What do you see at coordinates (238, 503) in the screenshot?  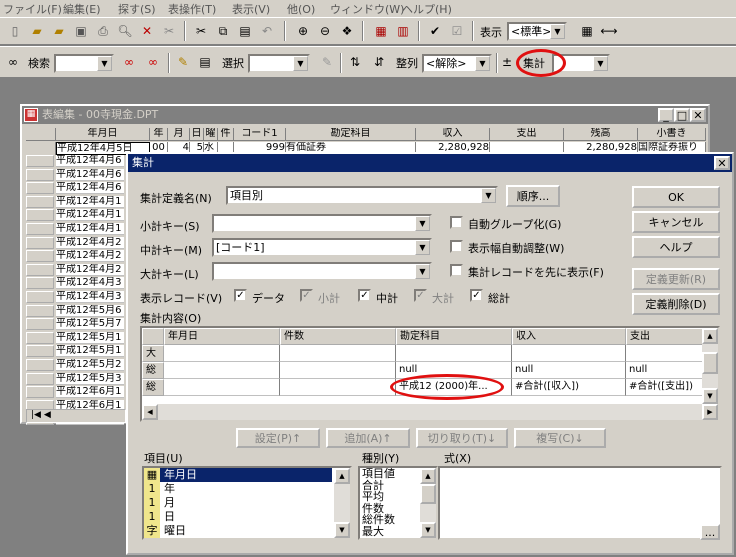 I see `list-item: 1月` at bounding box center [238, 503].